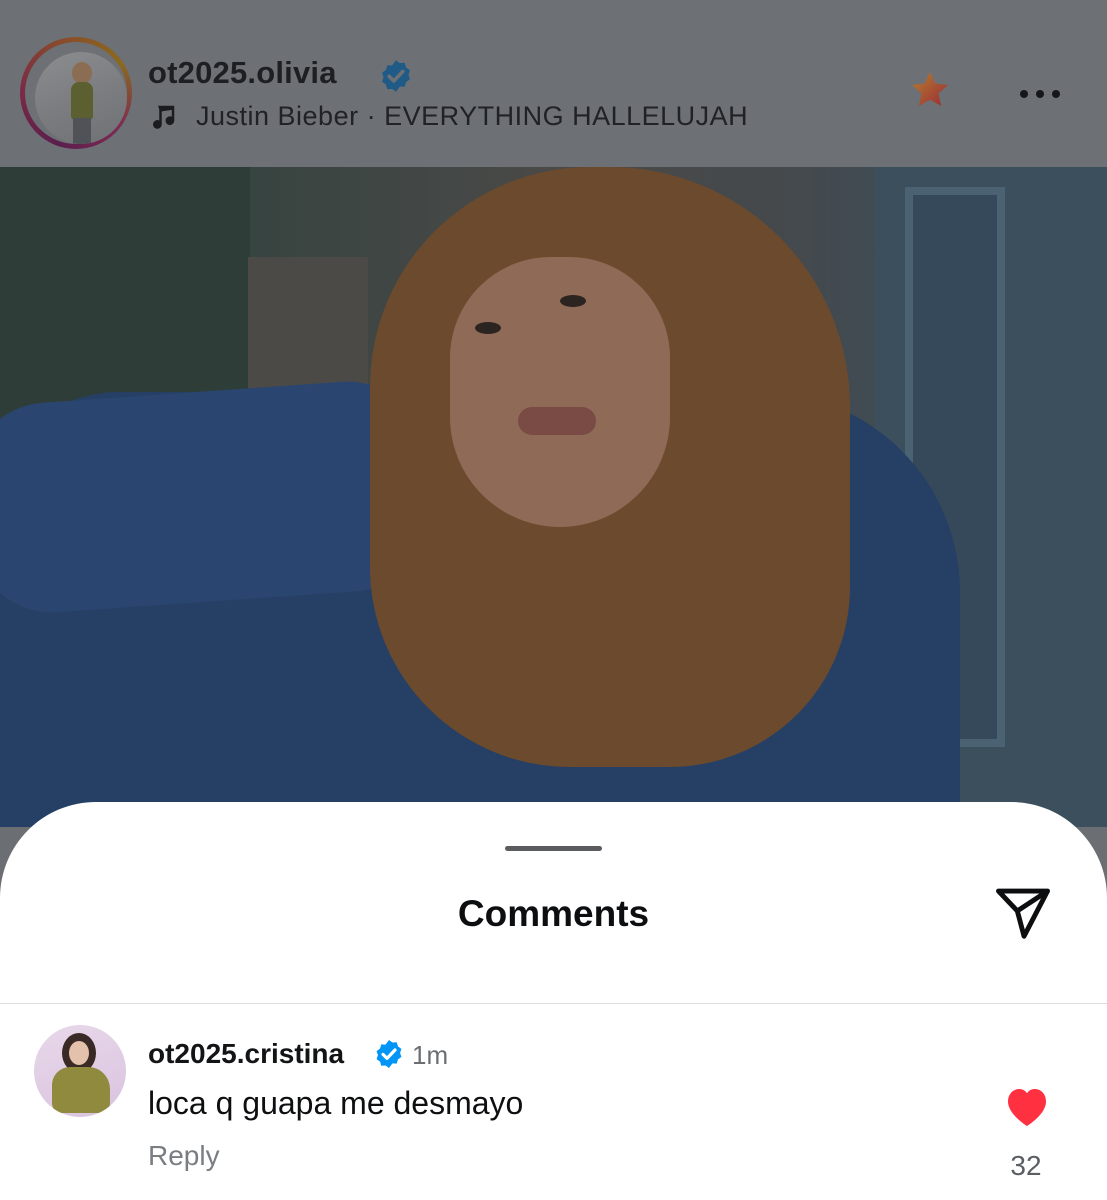  I want to click on more-options-icon, so click(1044, 91).